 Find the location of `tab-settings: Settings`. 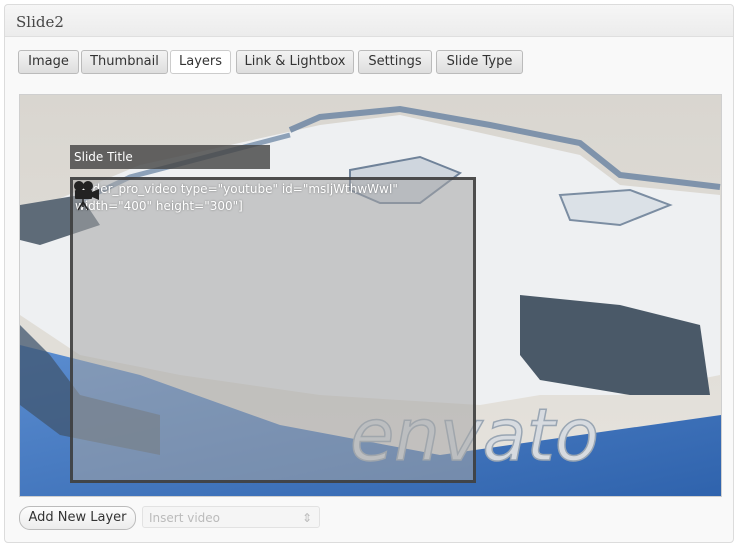

tab-settings: Settings is located at coordinates (395, 62).